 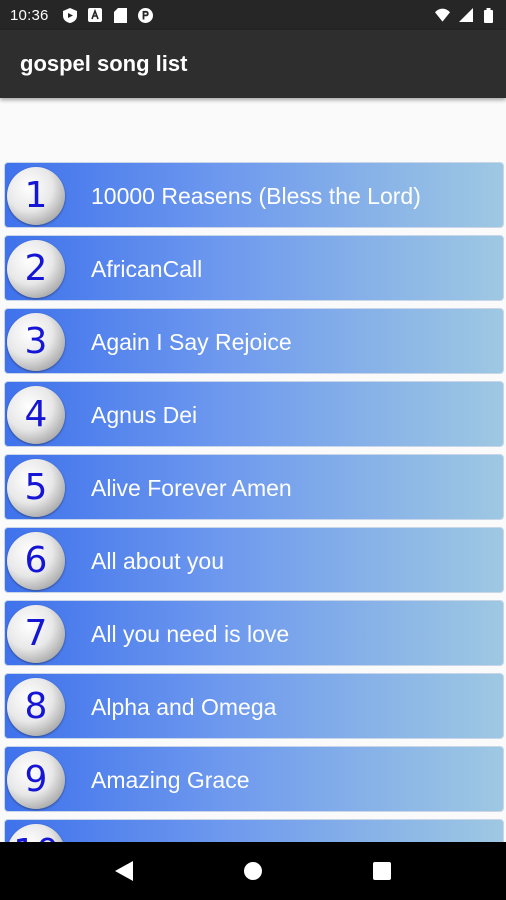 What do you see at coordinates (191, 341) in the screenshot?
I see `song-title: Again I Say Rejoice` at bounding box center [191, 341].